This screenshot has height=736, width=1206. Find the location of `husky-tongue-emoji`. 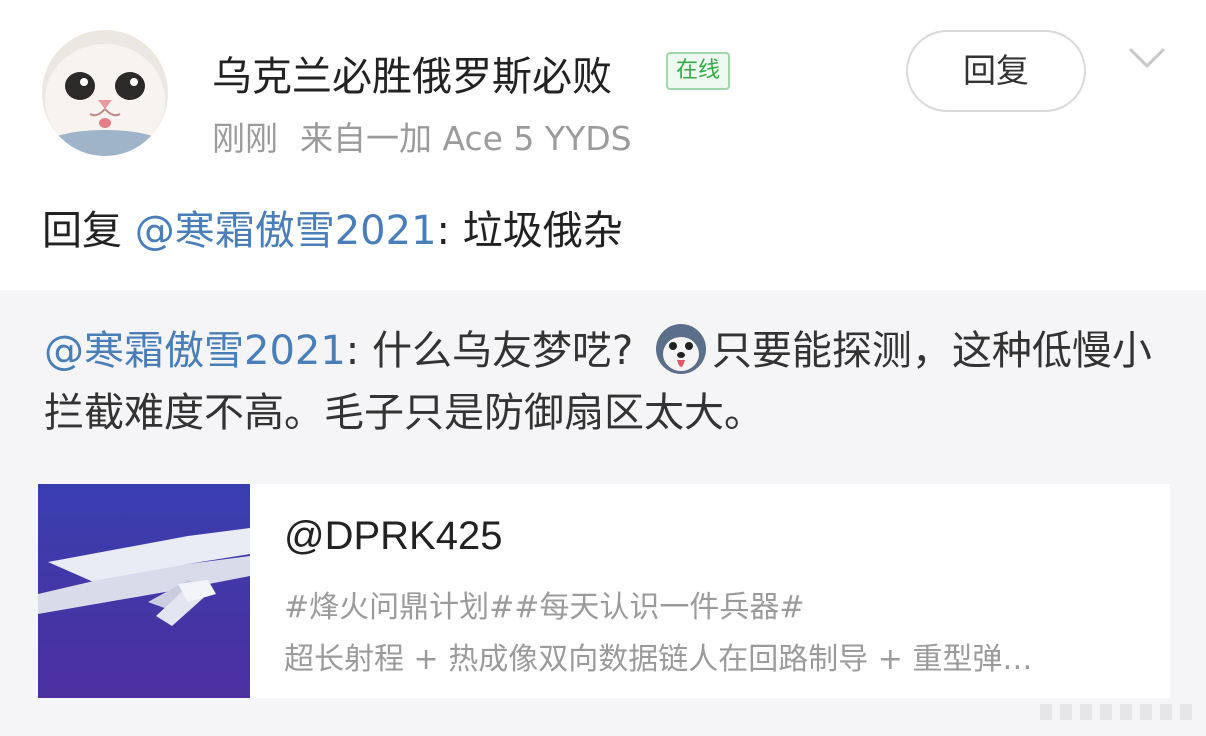

husky-tongue-emoji is located at coordinates (680, 349).